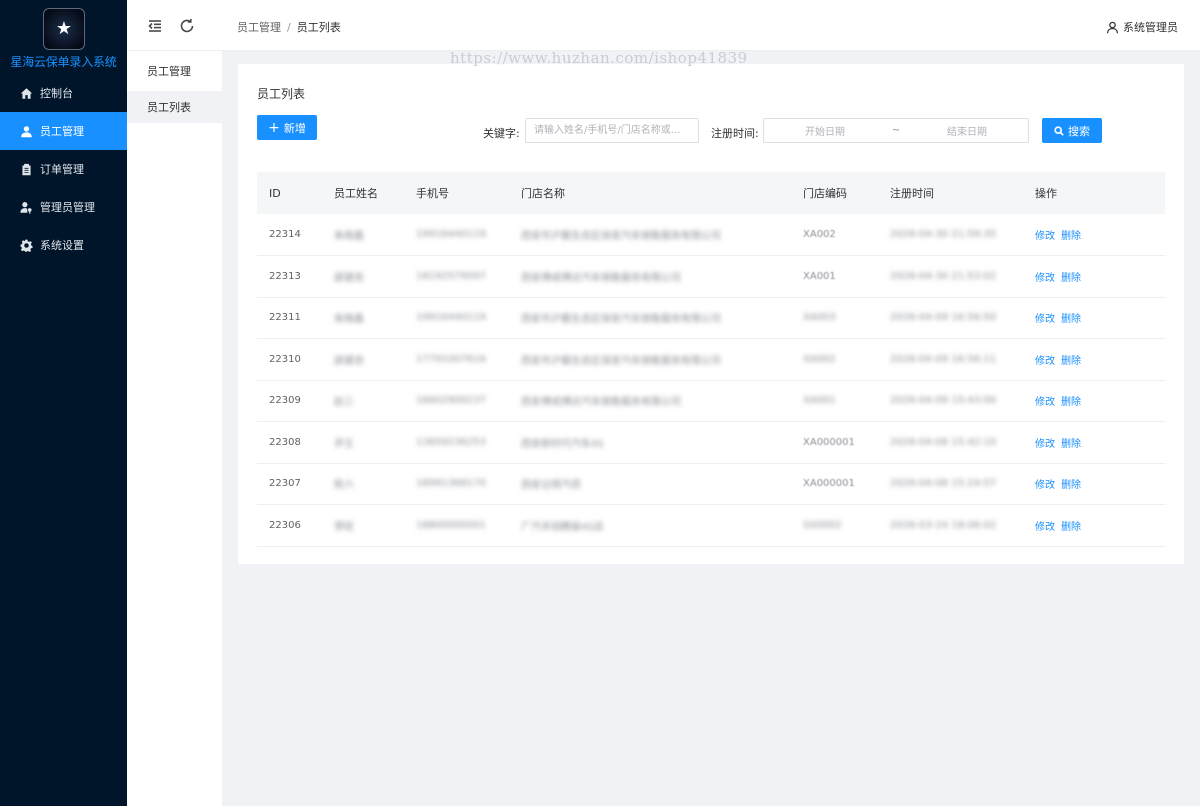 The image size is (1200, 806). Describe the element at coordinates (289, 401) in the screenshot. I see `cell-id: 22309` at that location.